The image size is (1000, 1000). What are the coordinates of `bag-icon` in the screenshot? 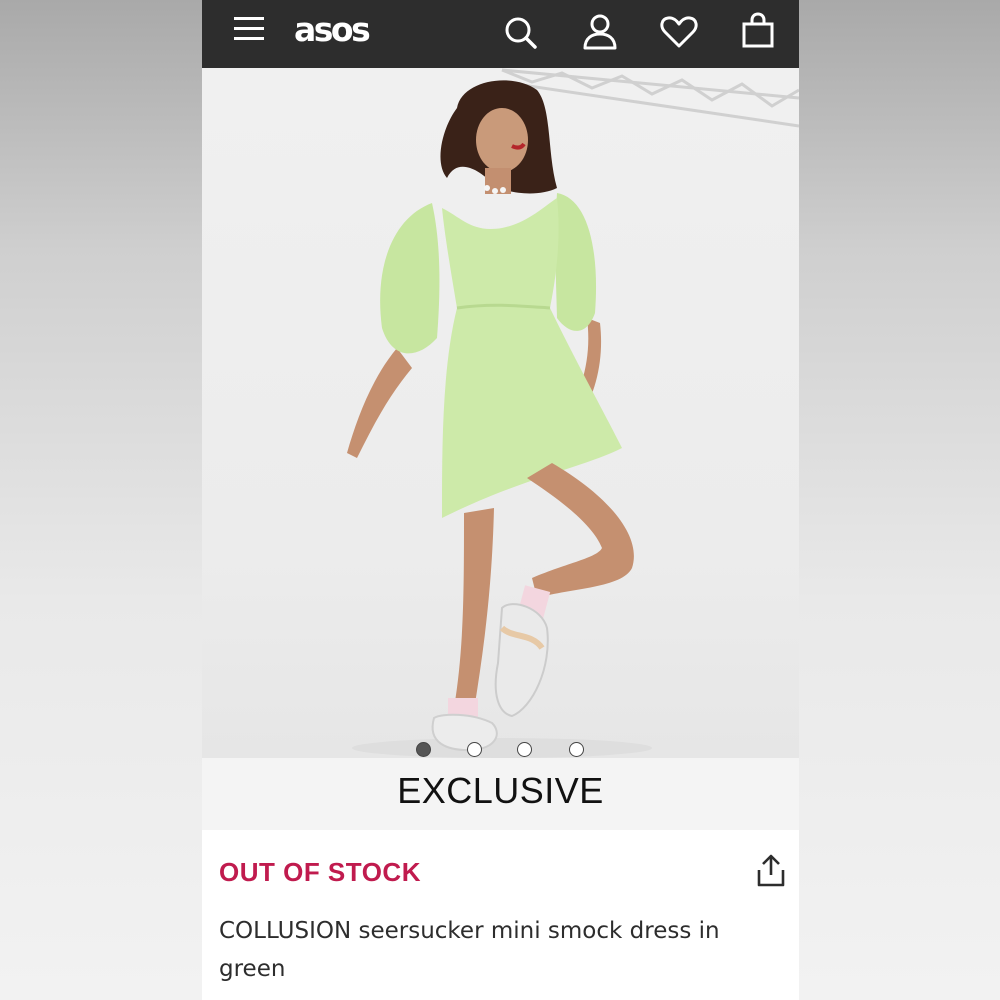 It's located at (758, 31).